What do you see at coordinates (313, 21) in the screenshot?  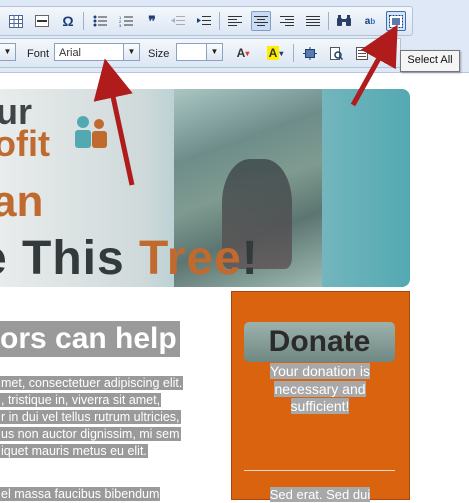 I see `align-justify-icon` at bounding box center [313, 21].